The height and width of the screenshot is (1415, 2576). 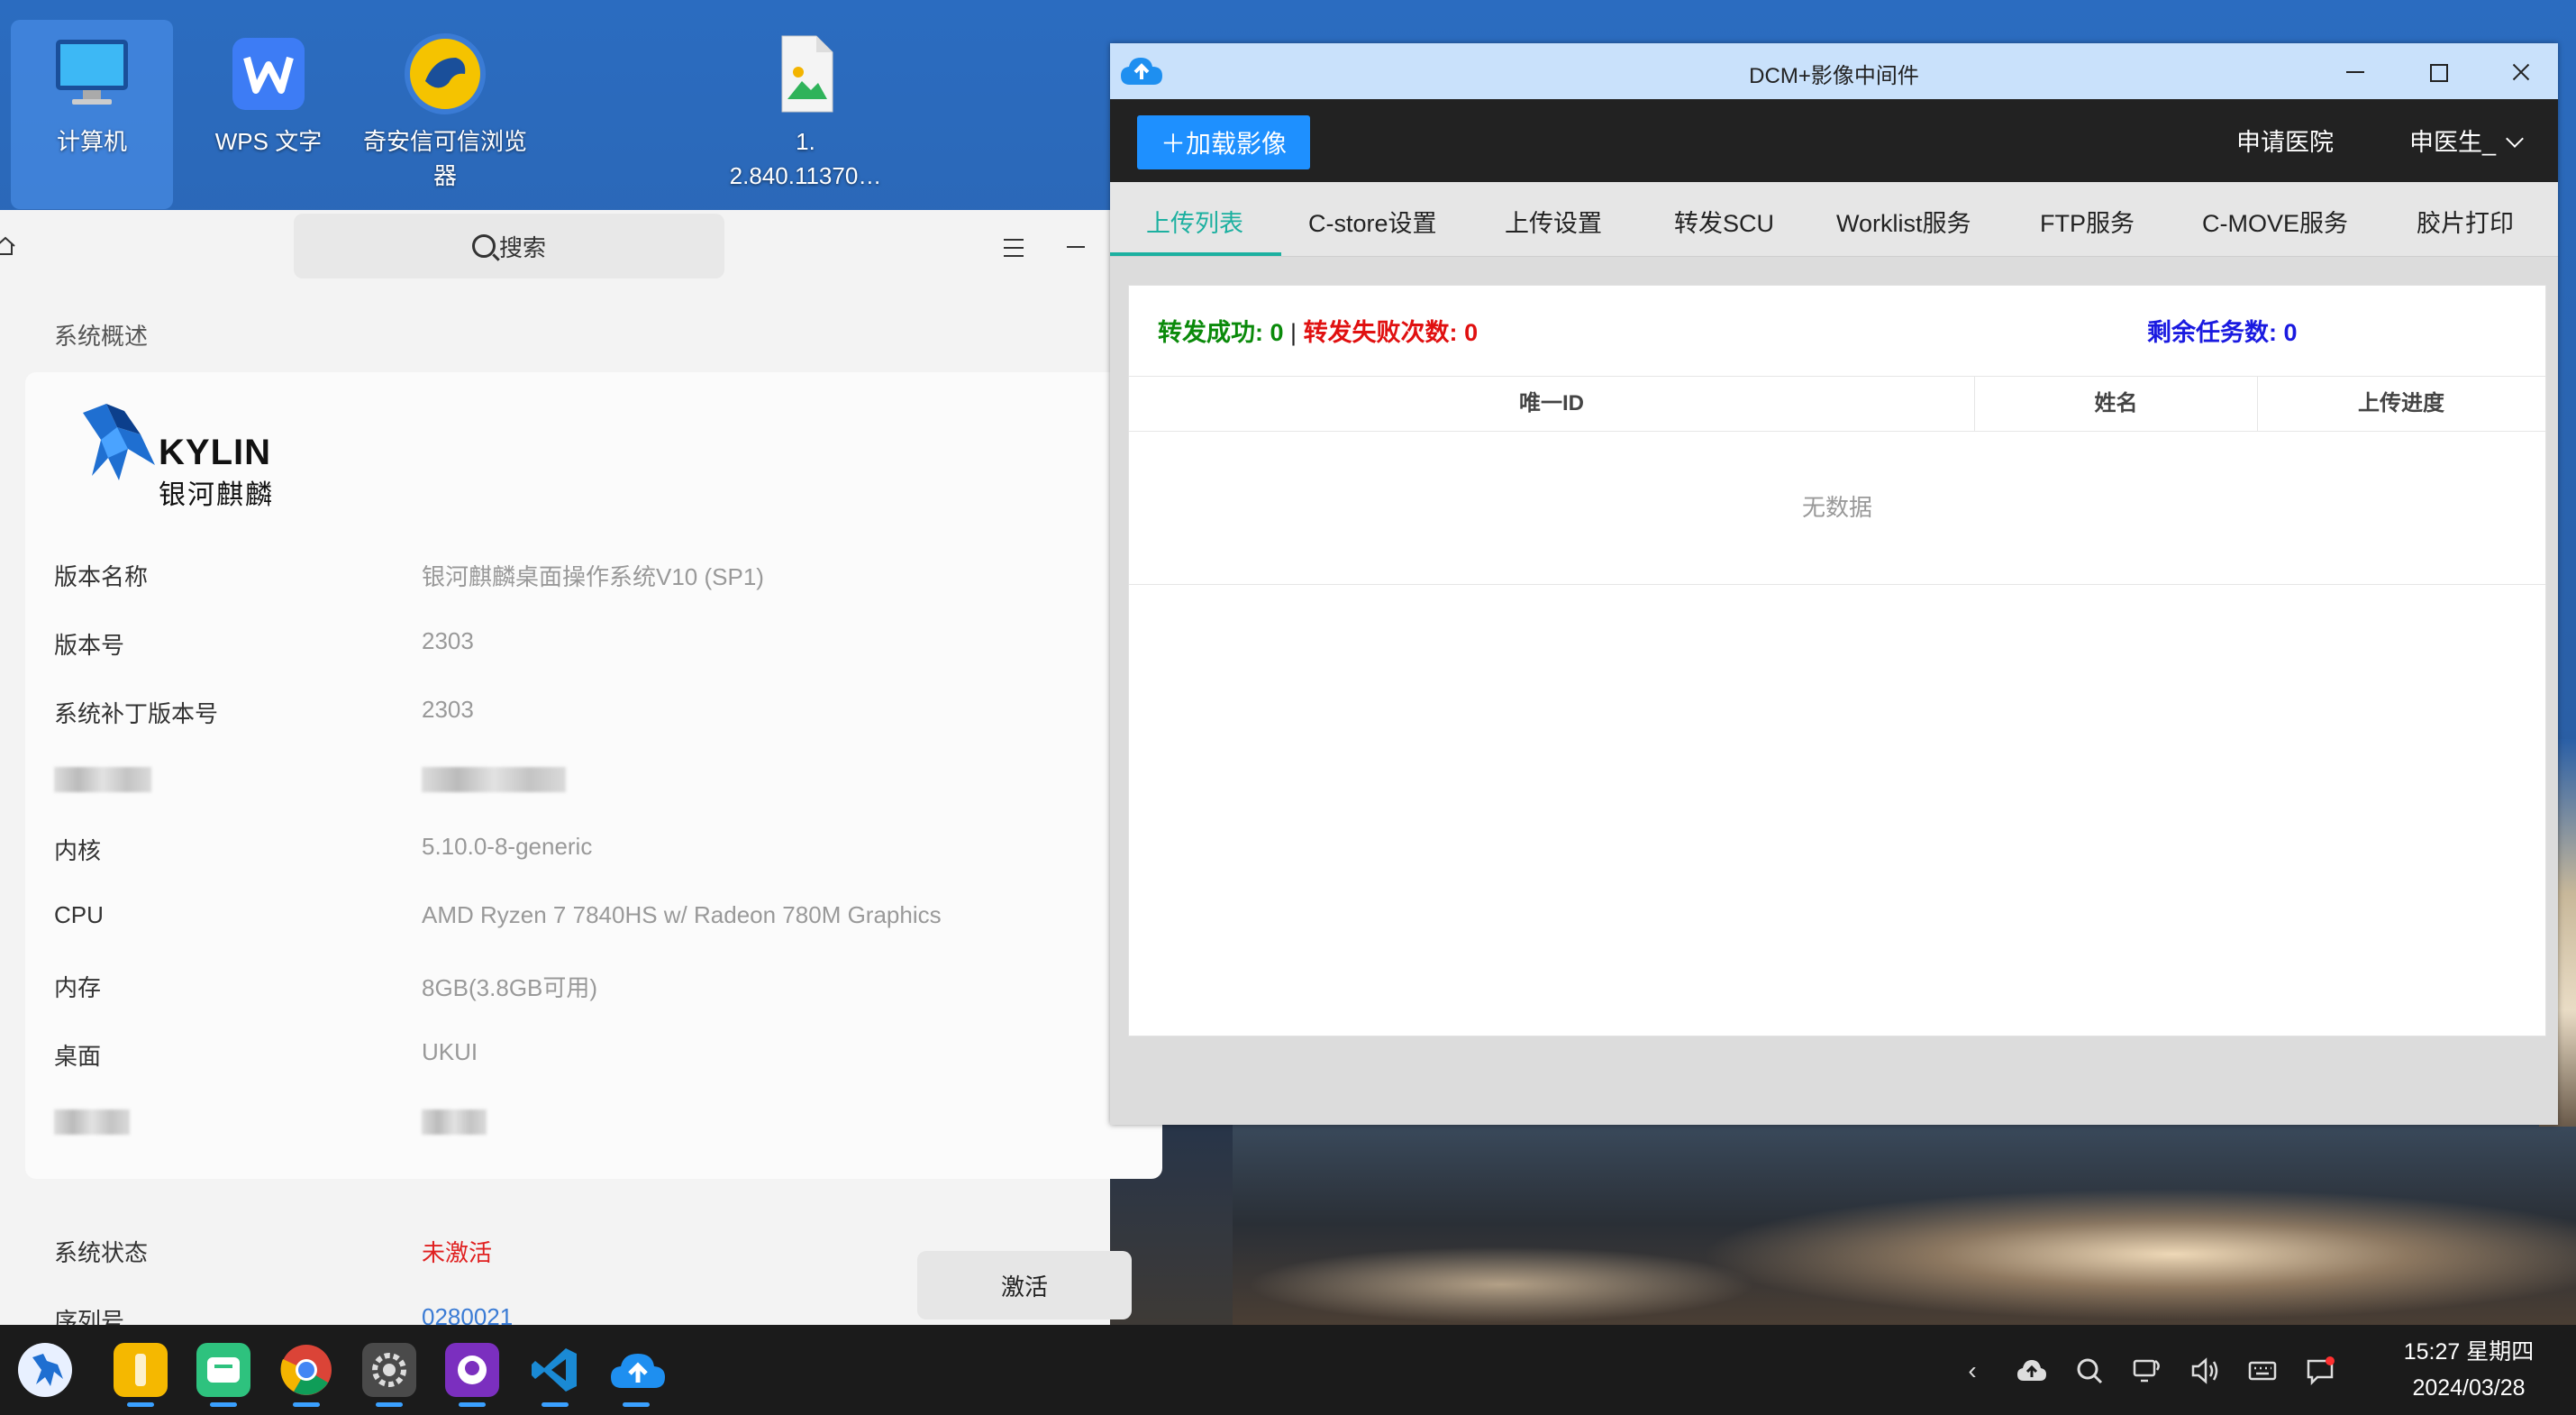 What do you see at coordinates (2275, 221) in the screenshot?
I see `tab-cmove-service: C-MOVE服务` at bounding box center [2275, 221].